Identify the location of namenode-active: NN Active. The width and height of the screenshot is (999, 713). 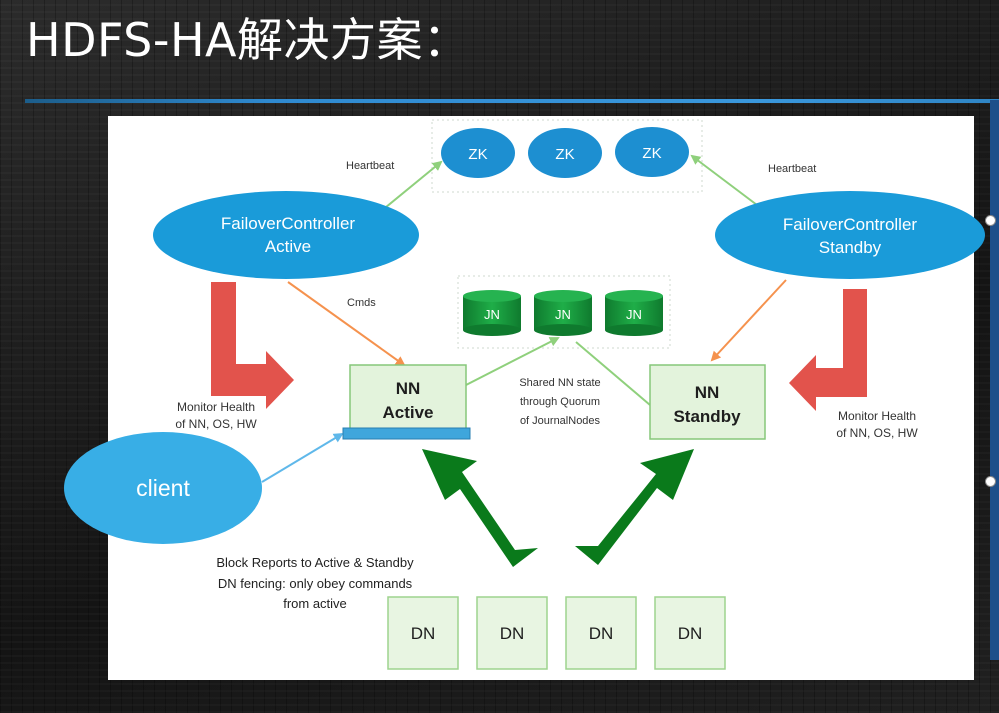
(406, 402).